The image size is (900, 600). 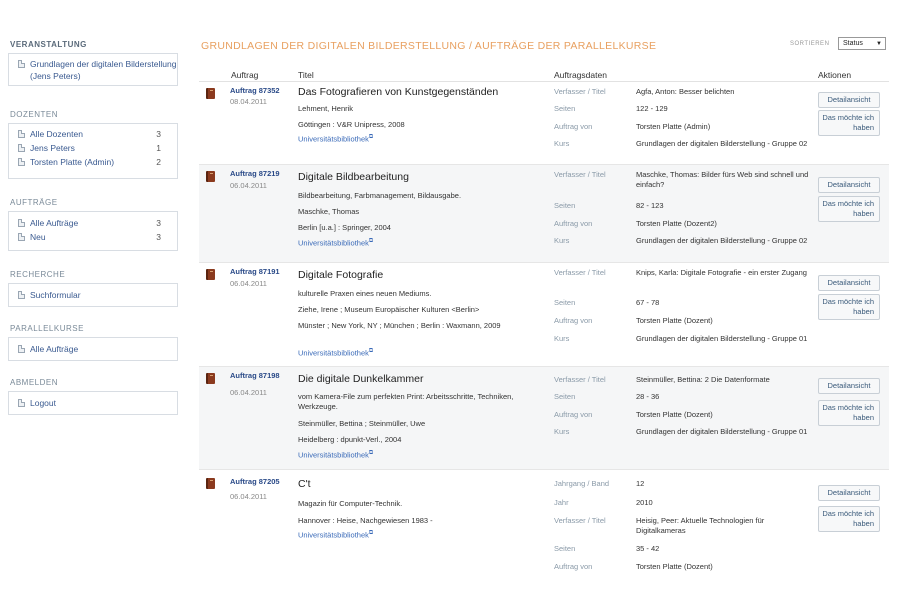 I want to click on sidebar-item-label: Suchformular, so click(x=55, y=295).